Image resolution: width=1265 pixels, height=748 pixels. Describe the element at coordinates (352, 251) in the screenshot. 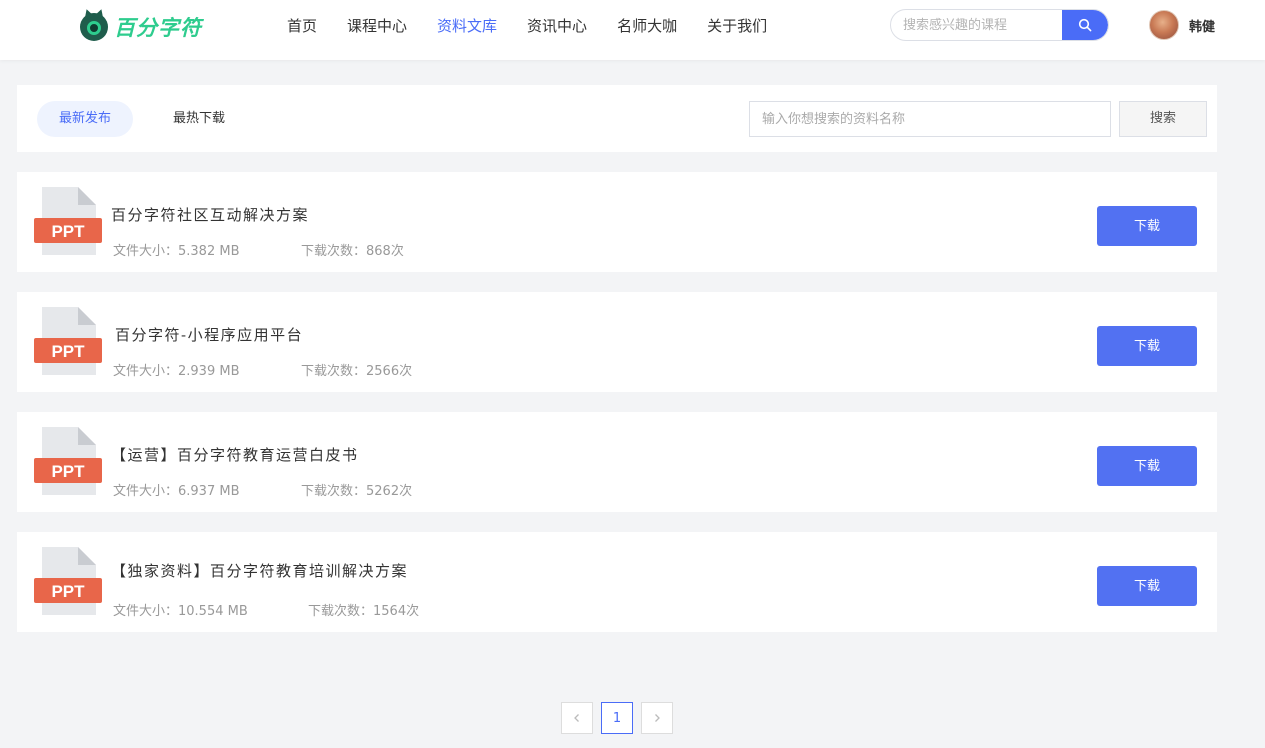

I see `download-count: 下载次数：868次` at that location.